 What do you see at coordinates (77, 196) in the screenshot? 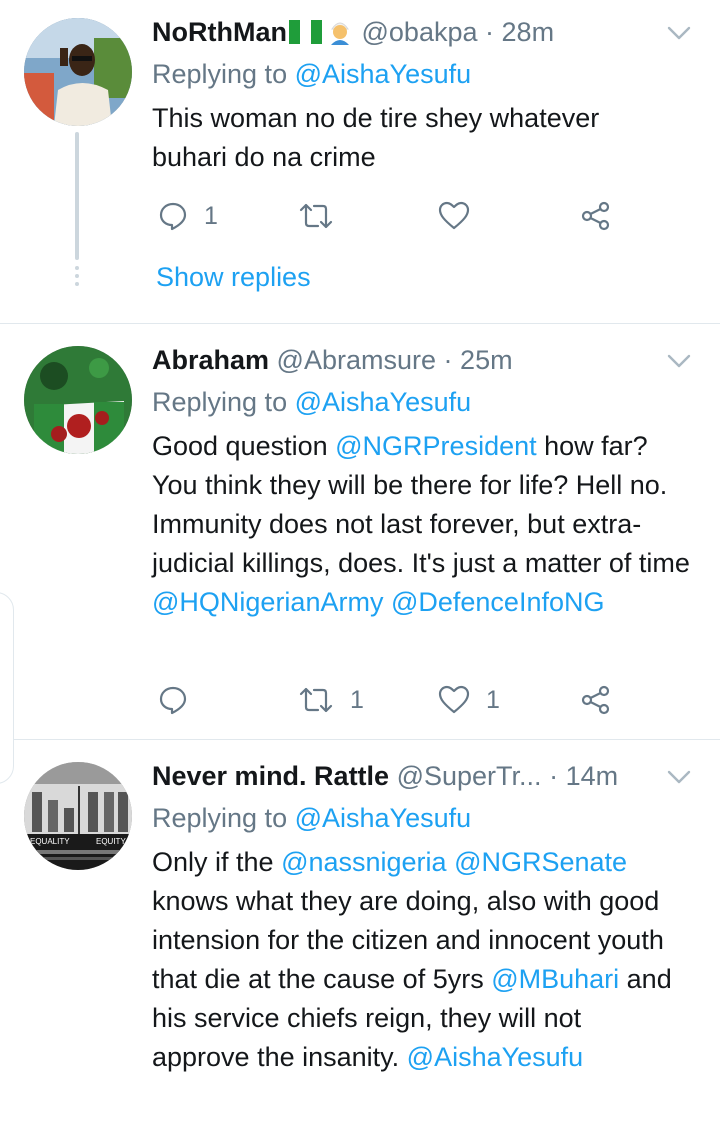
I see `thread-line` at bounding box center [77, 196].